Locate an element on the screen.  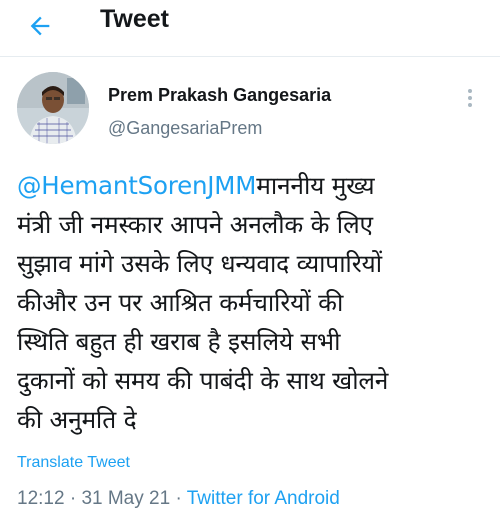
author-name: Prem Prakash Gangesaria is located at coordinates (219, 95).